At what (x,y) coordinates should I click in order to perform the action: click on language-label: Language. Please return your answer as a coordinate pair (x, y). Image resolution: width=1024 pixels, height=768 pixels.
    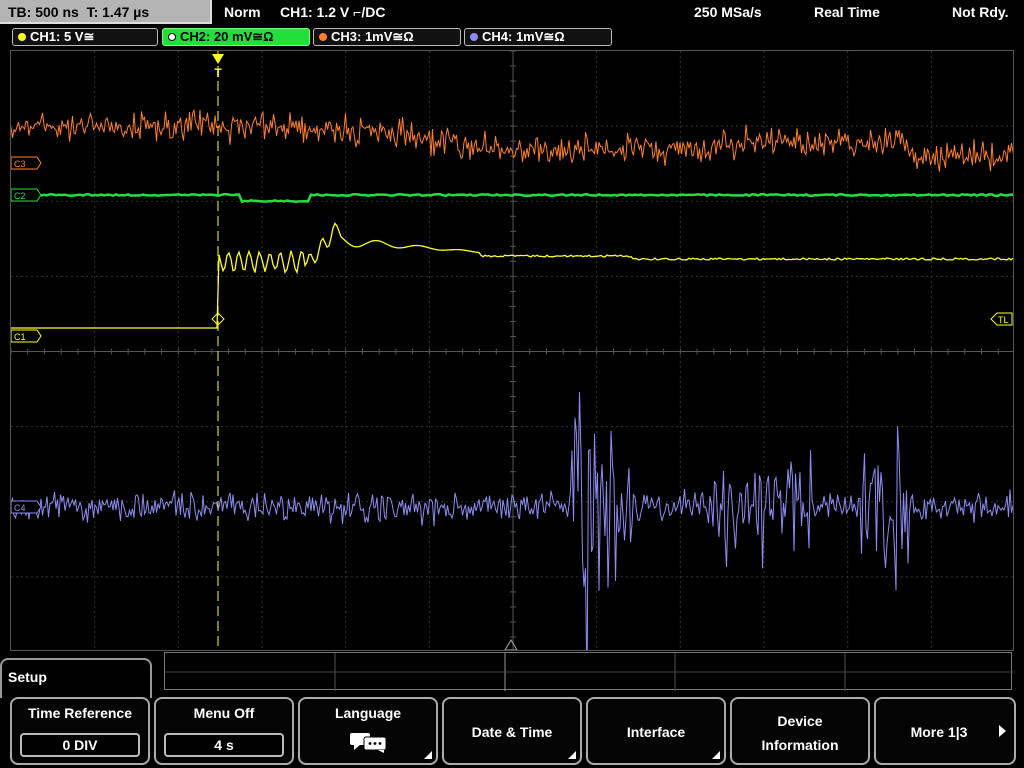
    Looking at the image, I should click on (368, 713).